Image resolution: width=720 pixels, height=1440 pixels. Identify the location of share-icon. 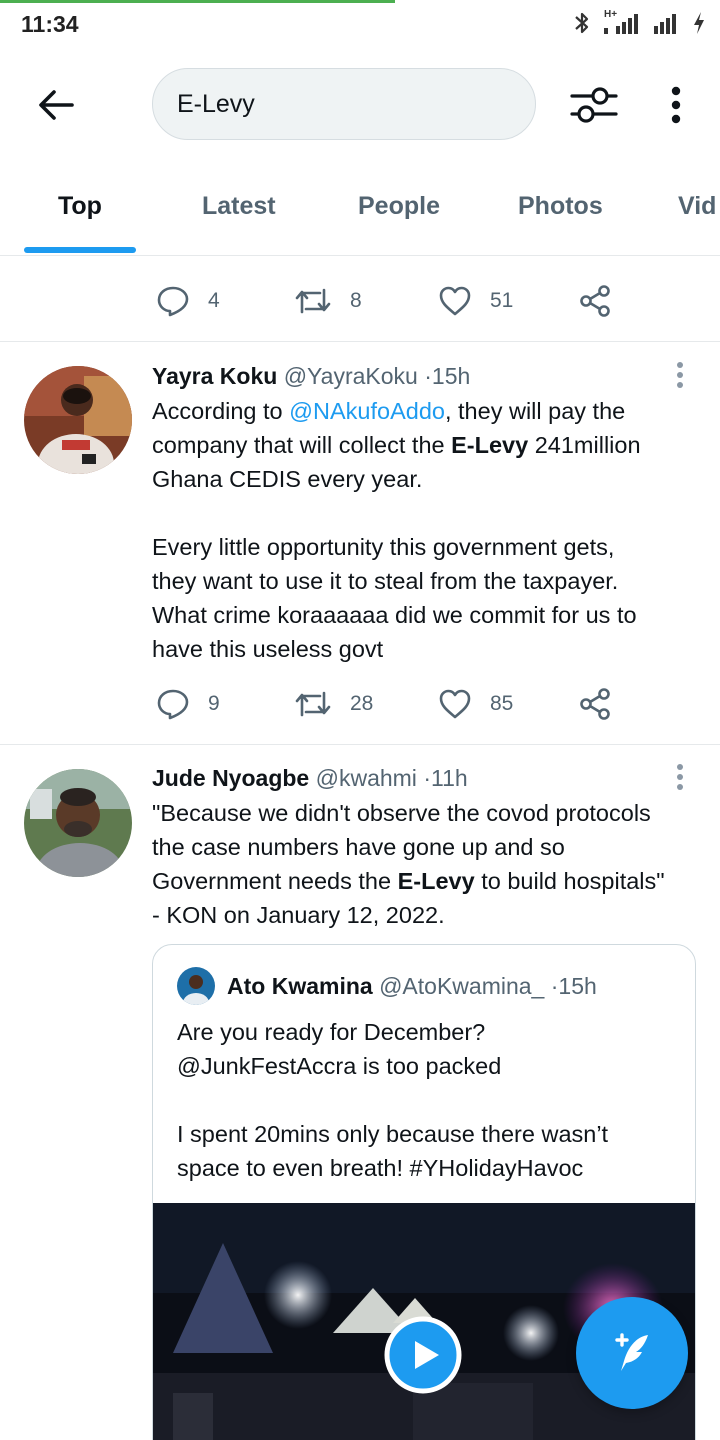
(595, 704).